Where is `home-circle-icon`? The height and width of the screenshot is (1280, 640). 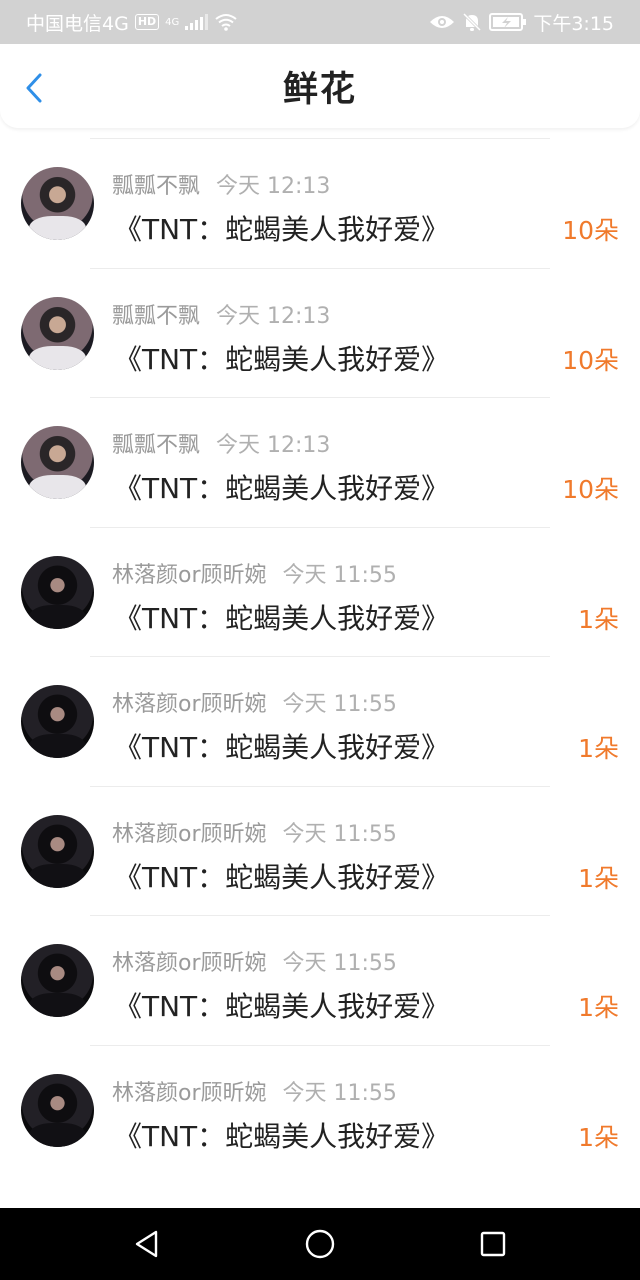 home-circle-icon is located at coordinates (320, 1244).